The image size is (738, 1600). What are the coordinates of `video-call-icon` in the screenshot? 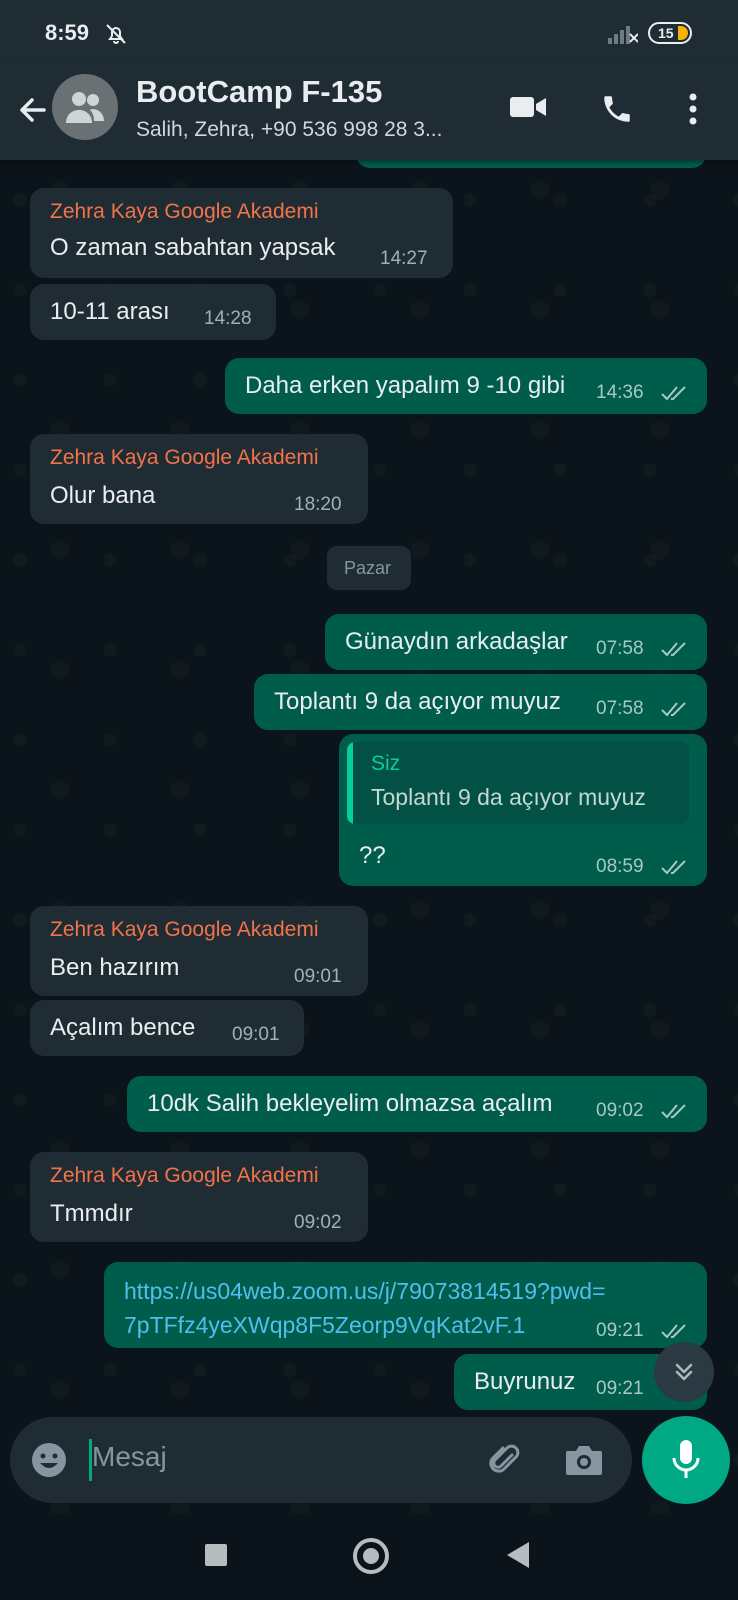 It's located at (528, 107).